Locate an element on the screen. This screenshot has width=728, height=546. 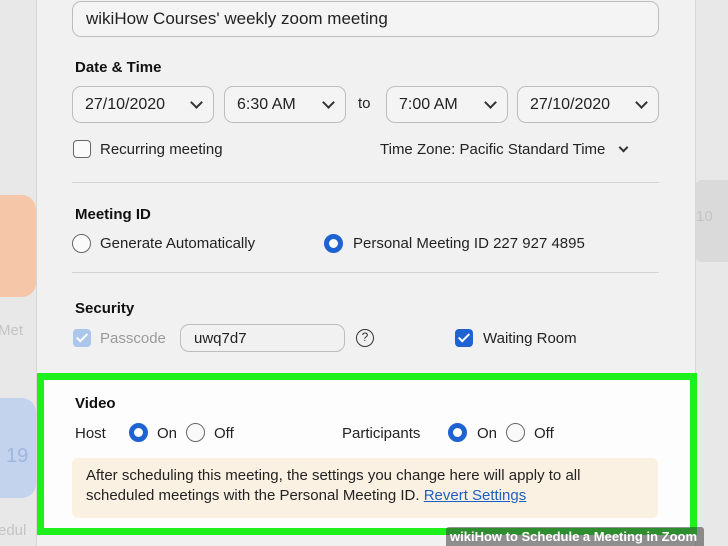
host-on-label: On is located at coordinates (167, 433).